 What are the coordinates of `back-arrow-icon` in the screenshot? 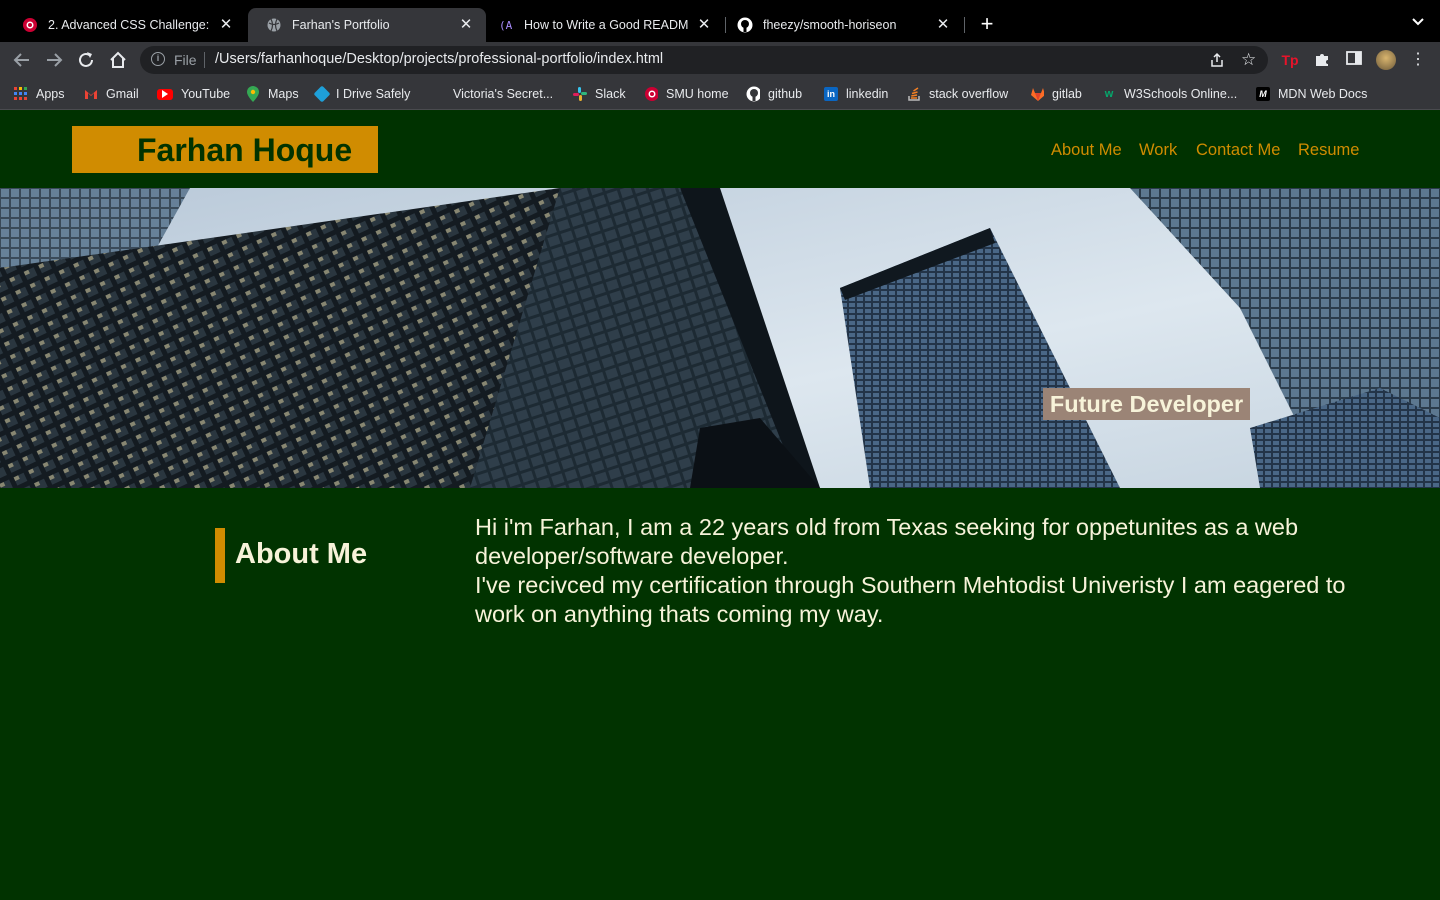 It's located at (22, 60).